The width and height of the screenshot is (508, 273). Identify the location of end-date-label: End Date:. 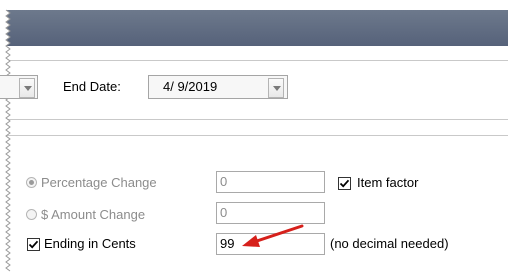
(92, 86).